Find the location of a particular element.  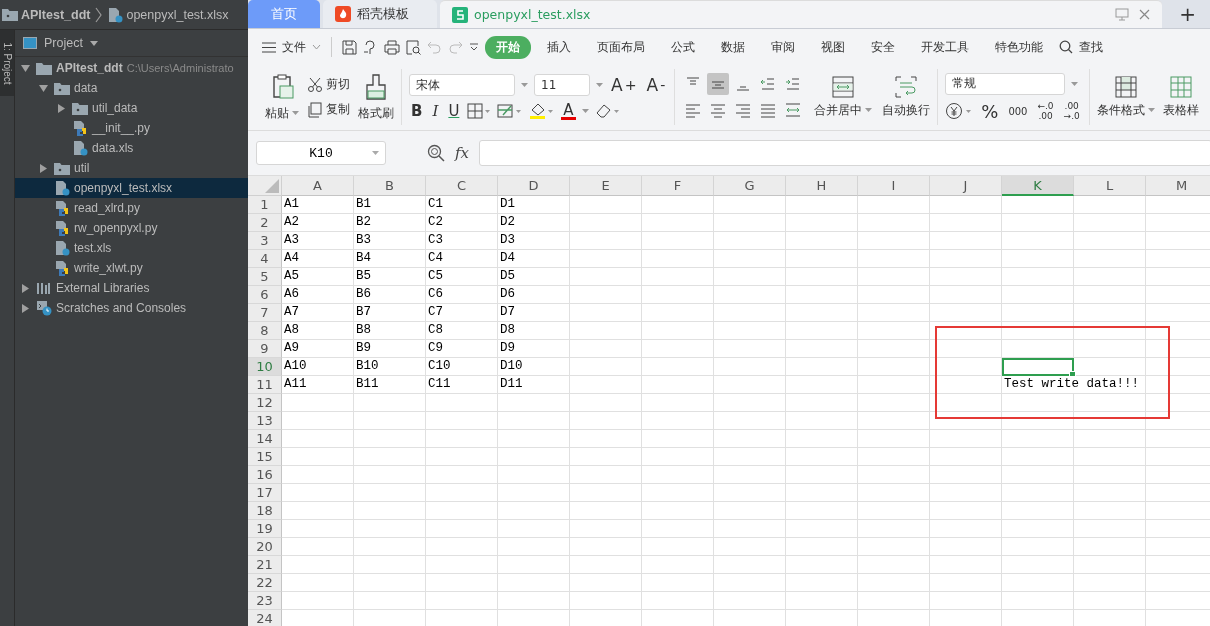

ribbon-tab: 插入 is located at coordinates (559, 47).